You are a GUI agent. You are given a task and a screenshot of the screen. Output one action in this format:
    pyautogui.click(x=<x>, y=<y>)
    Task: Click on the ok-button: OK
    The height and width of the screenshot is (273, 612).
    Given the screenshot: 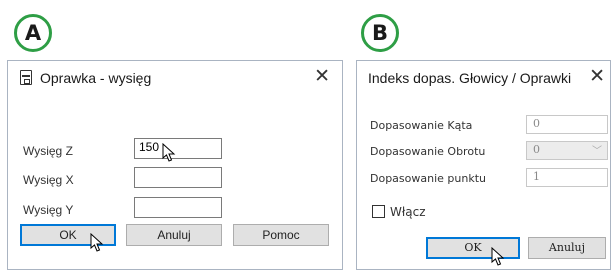 What is the action you would take?
    pyautogui.click(x=473, y=248)
    